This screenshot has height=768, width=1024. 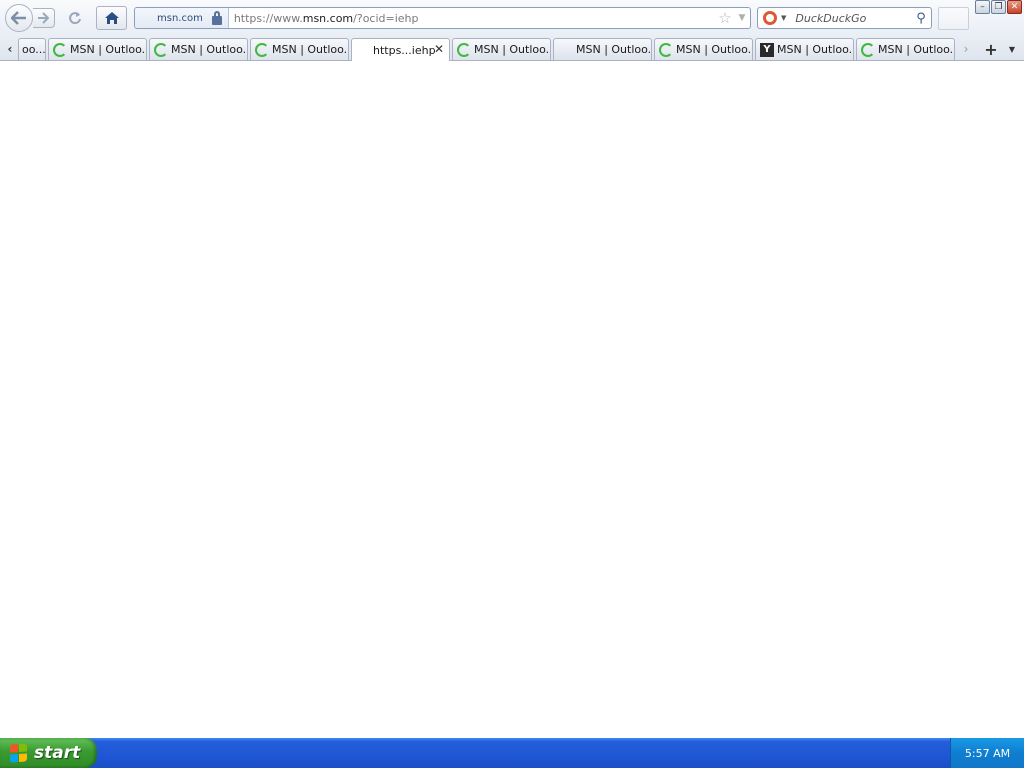 What do you see at coordinates (742, 18) in the screenshot?
I see `history-dropdown-icon: ▼` at bounding box center [742, 18].